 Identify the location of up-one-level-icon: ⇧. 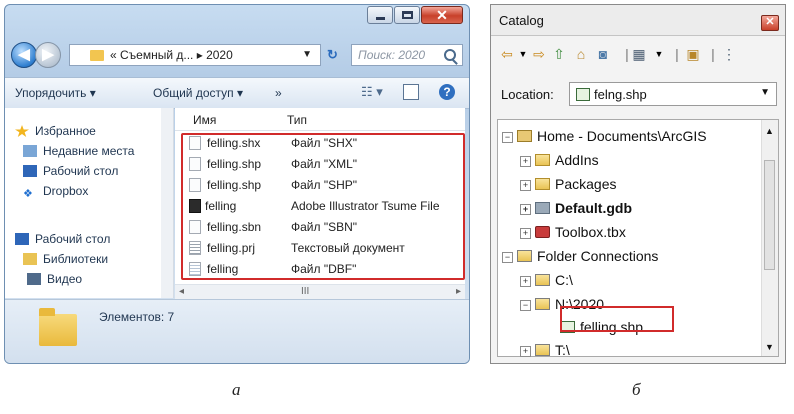
(559, 54).